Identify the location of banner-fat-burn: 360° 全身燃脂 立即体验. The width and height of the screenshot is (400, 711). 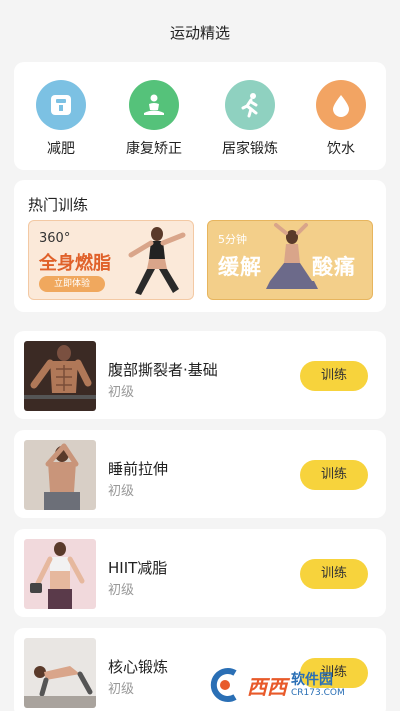
(111, 260).